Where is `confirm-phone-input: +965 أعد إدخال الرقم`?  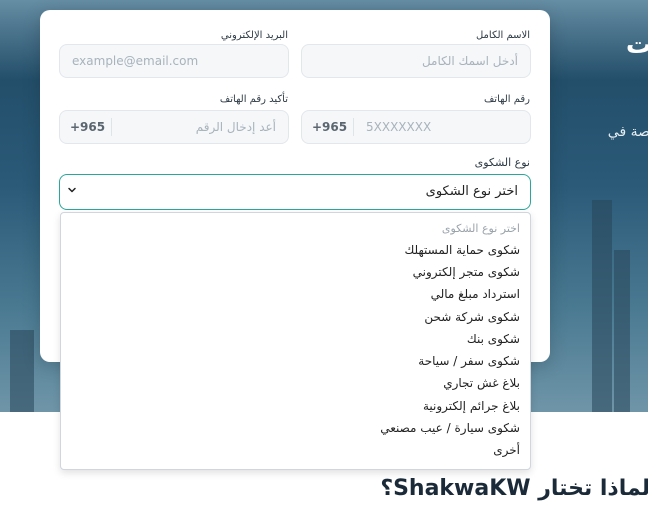
confirm-phone-input: +965 أعد إدخال الرقم is located at coordinates (174, 127).